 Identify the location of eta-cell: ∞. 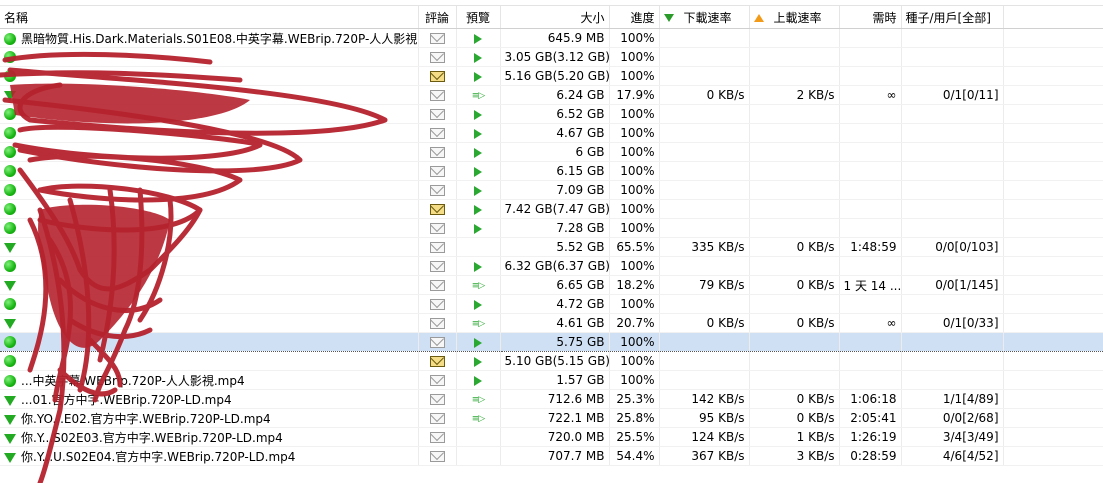
(870, 95).